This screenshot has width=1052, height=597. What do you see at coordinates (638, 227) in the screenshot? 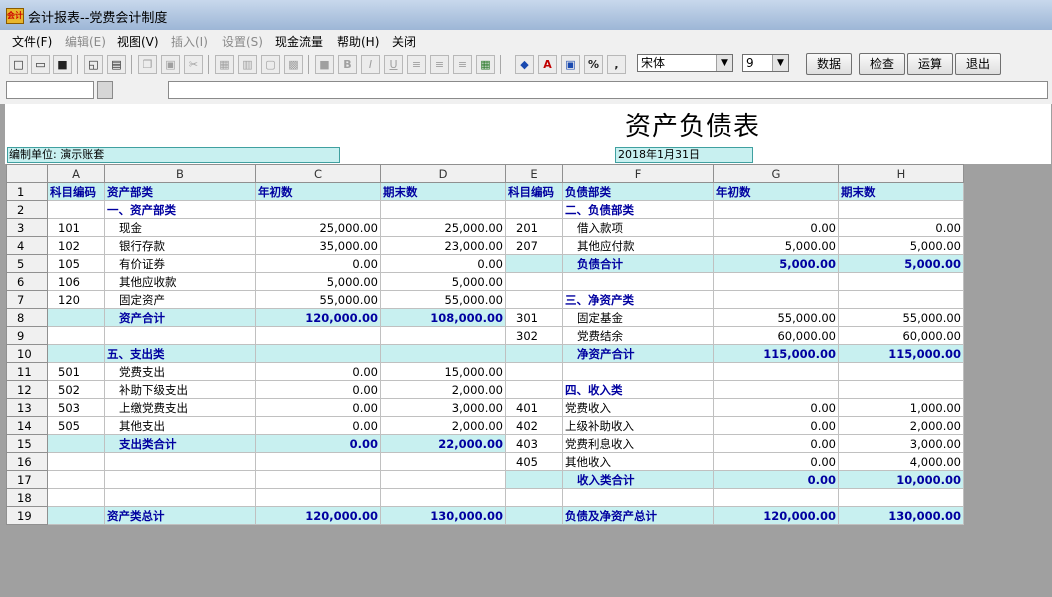
I see `grid-cell-f: 借入款项` at bounding box center [638, 227].